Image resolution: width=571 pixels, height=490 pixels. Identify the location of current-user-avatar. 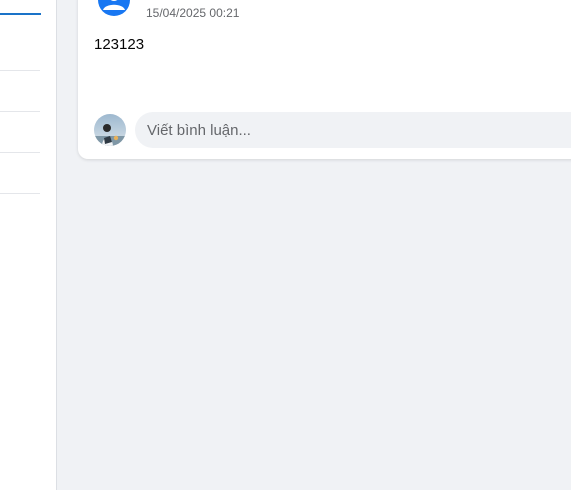
(110, 130).